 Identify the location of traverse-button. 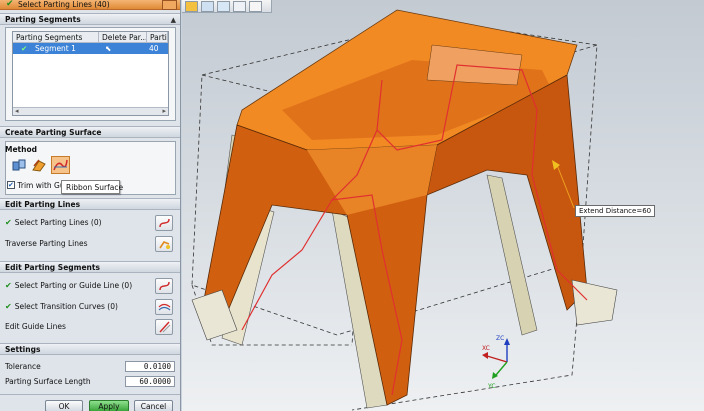
(164, 244).